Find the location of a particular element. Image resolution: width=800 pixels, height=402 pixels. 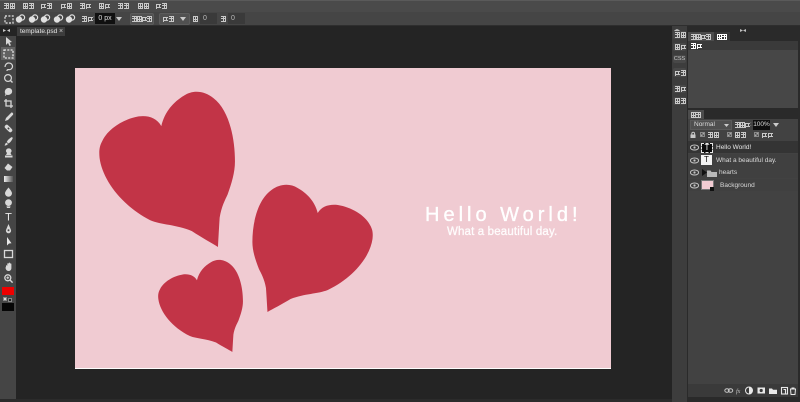

svg-text: fx is located at coordinates (738, 391).